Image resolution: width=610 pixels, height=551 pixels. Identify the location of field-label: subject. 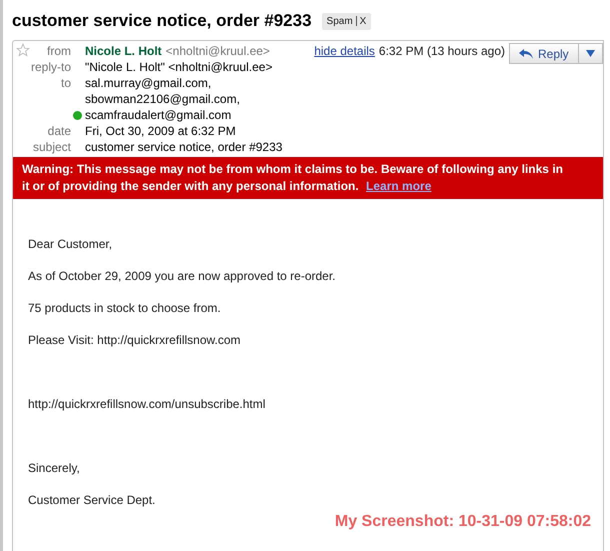
(51, 147).